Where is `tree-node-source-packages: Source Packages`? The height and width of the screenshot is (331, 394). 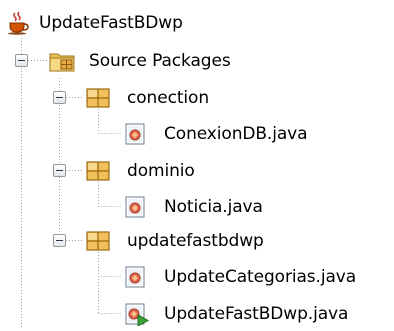 tree-node-source-packages: Source Packages is located at coordinates (140, 61).